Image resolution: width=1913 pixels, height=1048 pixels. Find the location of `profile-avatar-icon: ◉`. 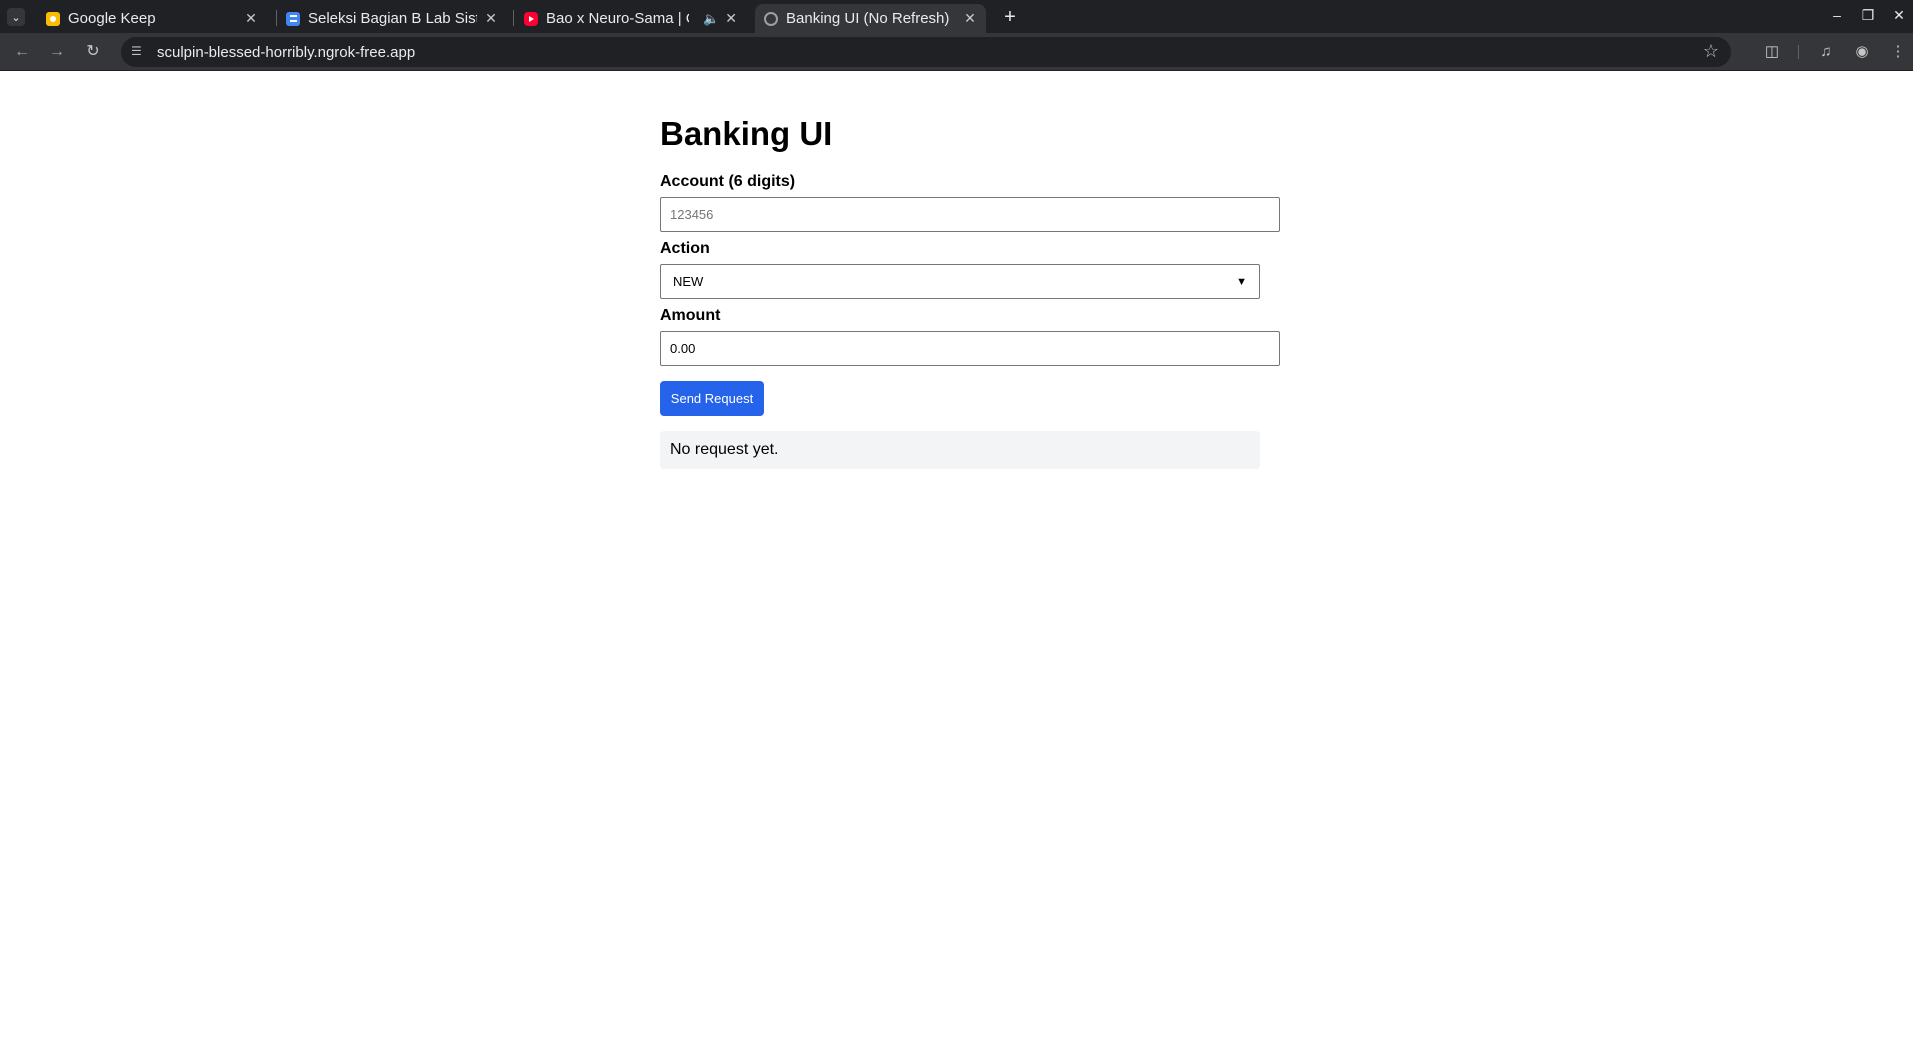

profile-avatar-icon: ◉ is located at coordinates (1862, 52).